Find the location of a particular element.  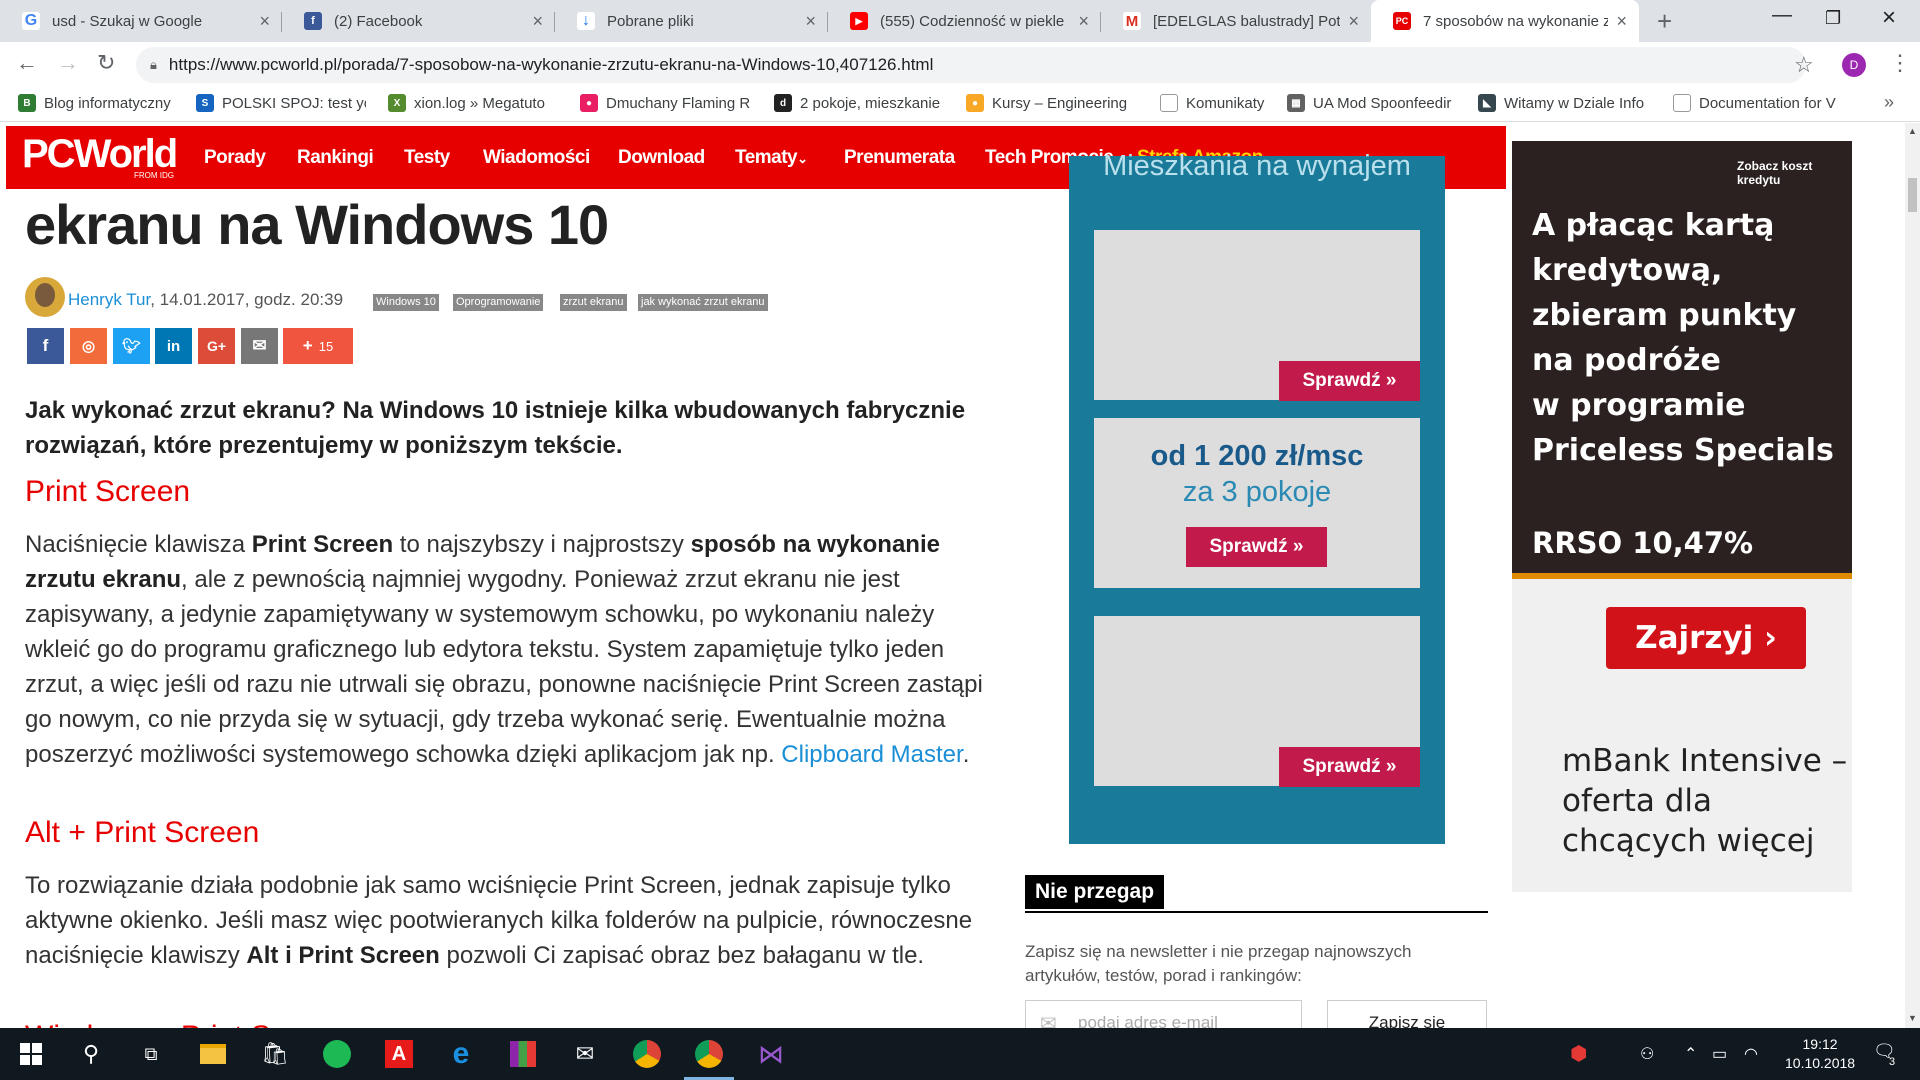

email-placeholder: podaj adres e-mail is located at coordinates (1148, 1020).